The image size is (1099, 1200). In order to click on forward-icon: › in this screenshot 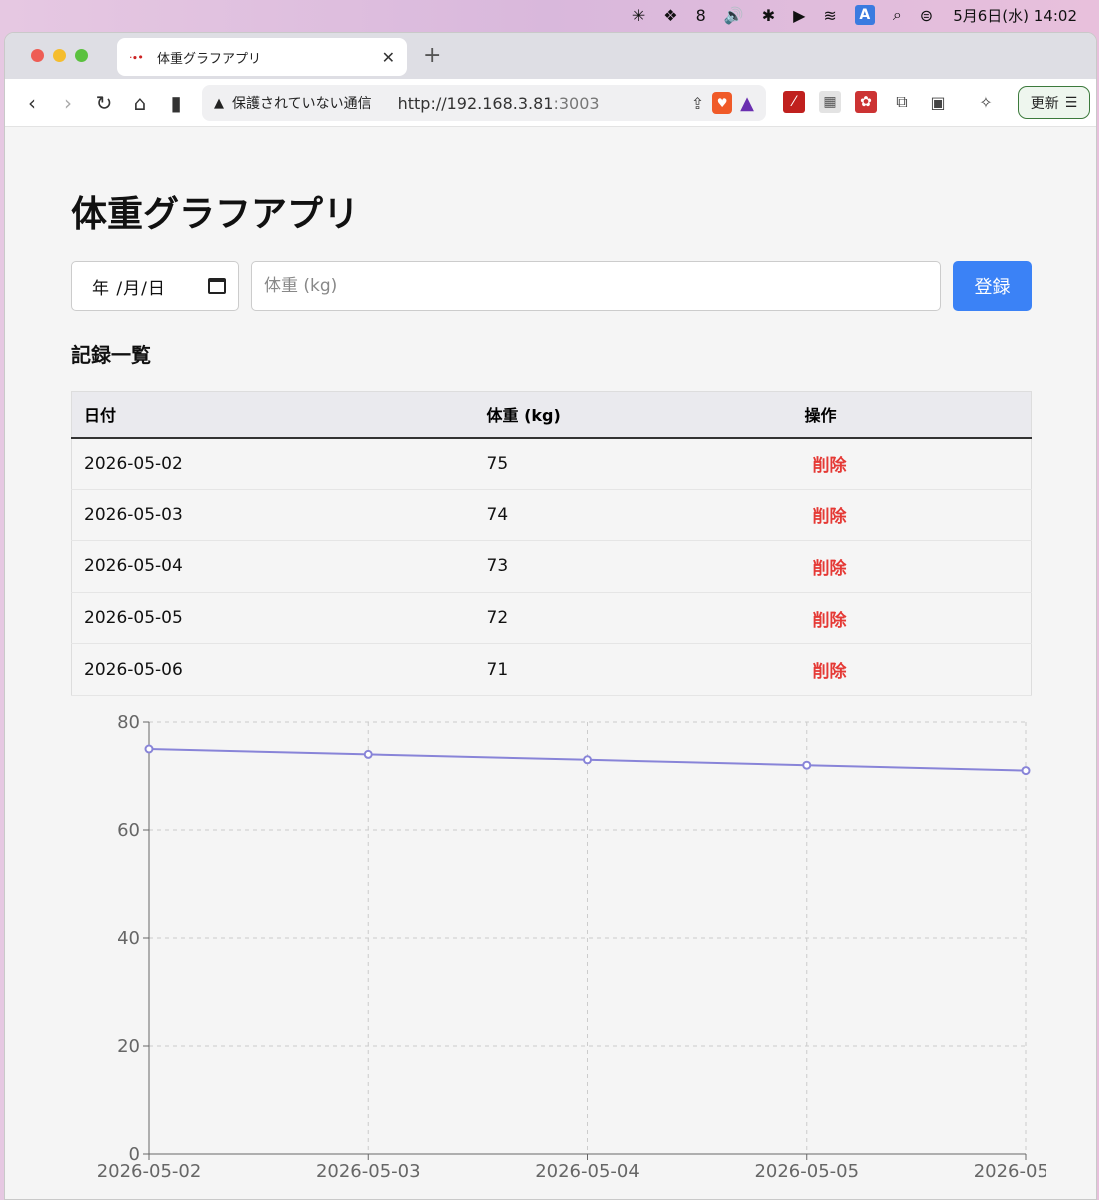, I will do `click(68, 103)`.